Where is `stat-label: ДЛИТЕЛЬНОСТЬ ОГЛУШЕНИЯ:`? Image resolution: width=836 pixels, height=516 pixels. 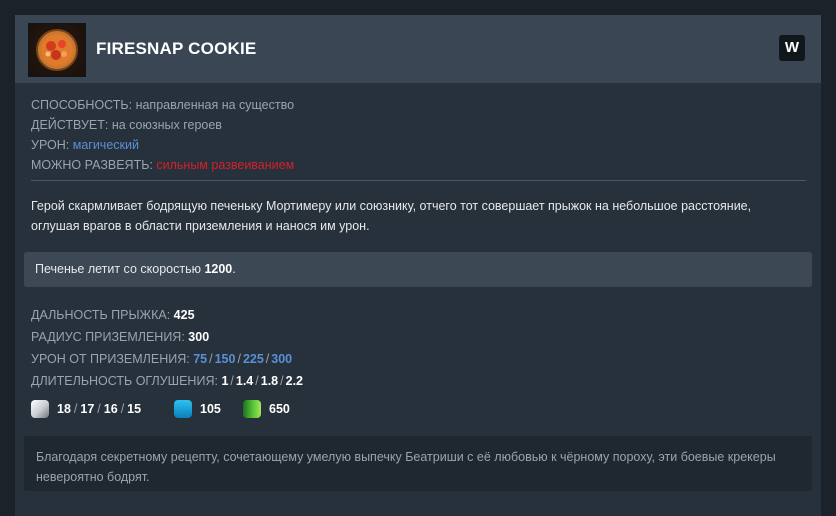
stat-label: ДЛИТЕЛЬНОСТЬ ОГЛУШЕНИЯ: is located at coordinates (124, 381).